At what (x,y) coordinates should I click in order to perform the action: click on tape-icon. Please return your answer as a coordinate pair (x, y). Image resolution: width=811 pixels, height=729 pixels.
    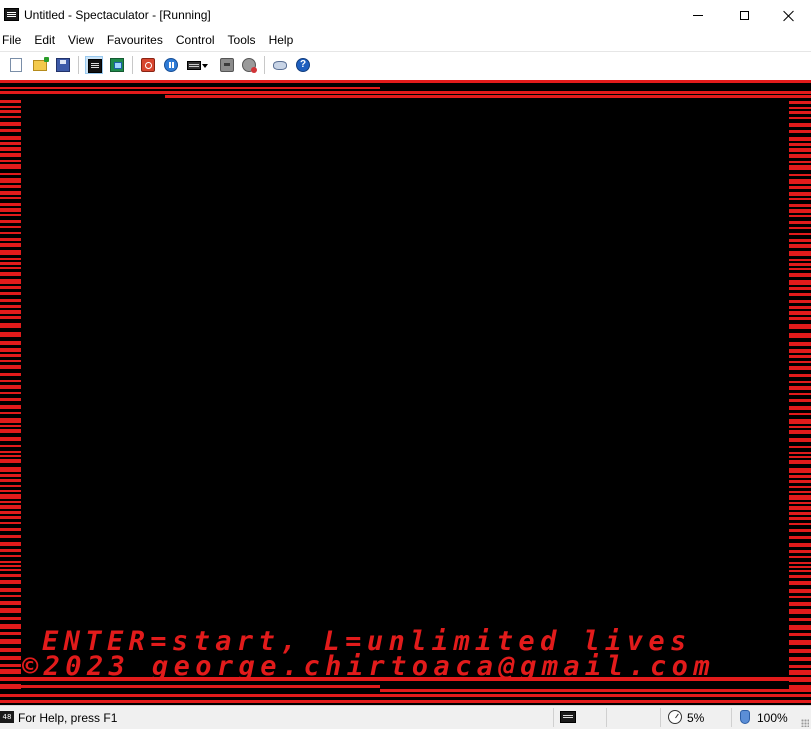
    Looking at the image, I should click on (227, 65).